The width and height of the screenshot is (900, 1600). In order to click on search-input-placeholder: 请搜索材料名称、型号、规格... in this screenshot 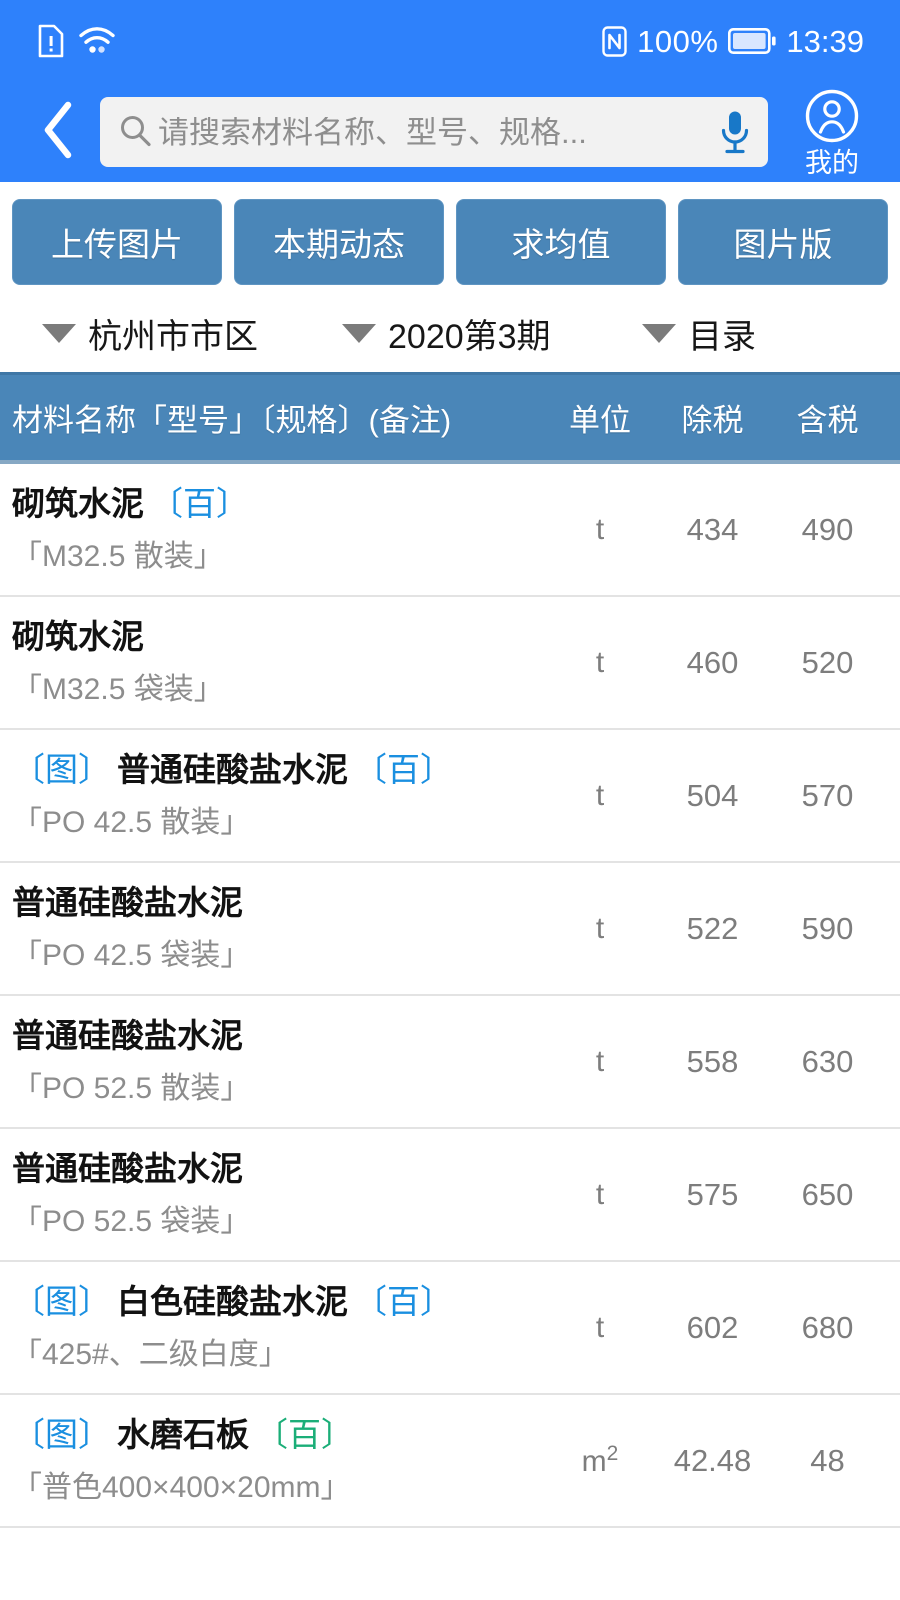, I will do `click(438, 132)`.